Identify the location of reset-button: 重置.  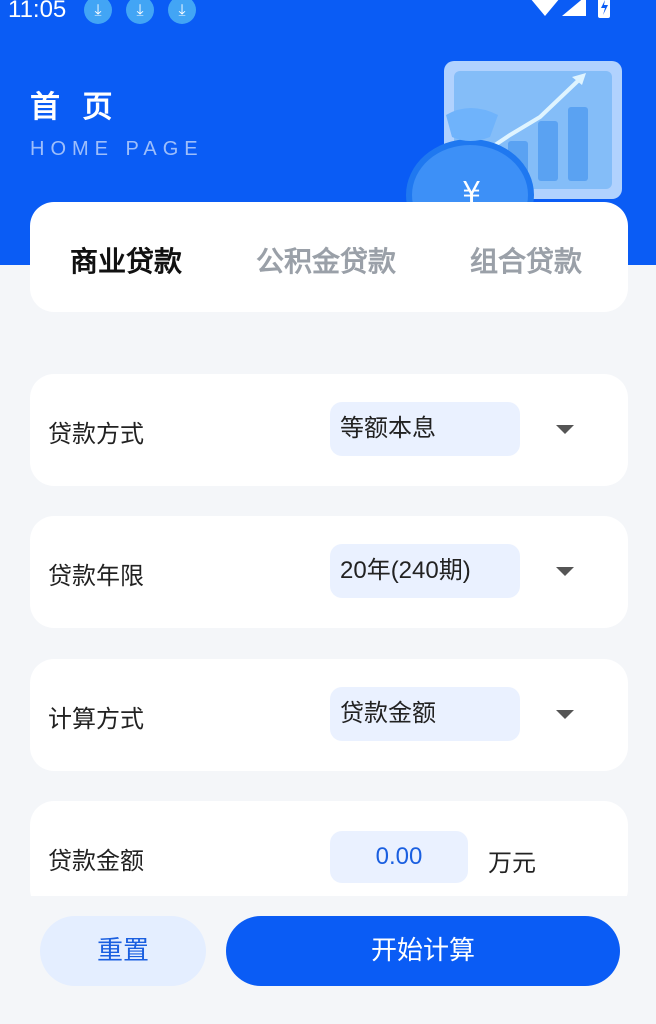
(123, 951).